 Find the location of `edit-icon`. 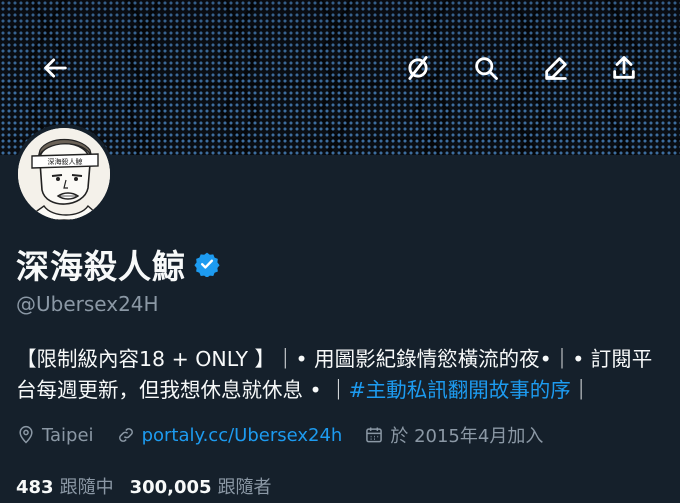

edit-icon is located at coordinates (556, 68).